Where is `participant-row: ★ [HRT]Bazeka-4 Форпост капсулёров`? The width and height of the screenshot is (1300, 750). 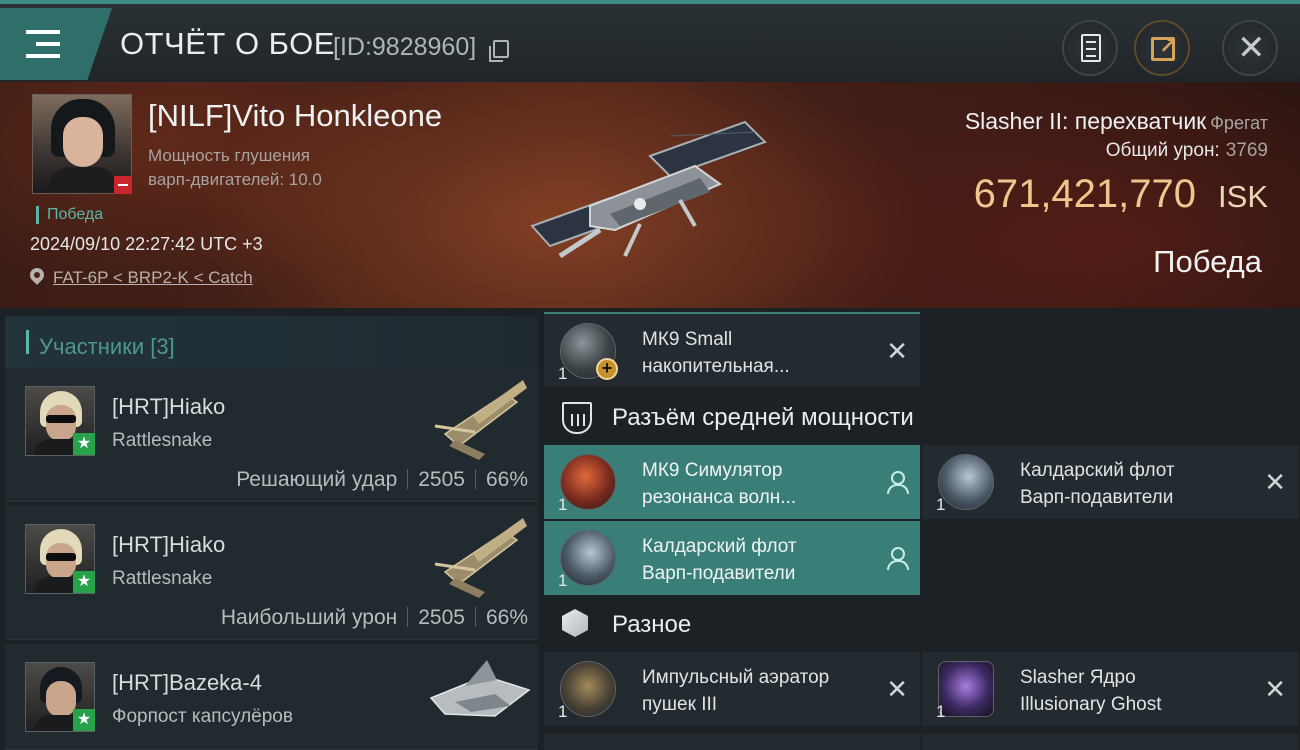
participant-row: ★ [HRT]Bazeka-4 Форпост капсулёров is located at coordinates (271, 697).